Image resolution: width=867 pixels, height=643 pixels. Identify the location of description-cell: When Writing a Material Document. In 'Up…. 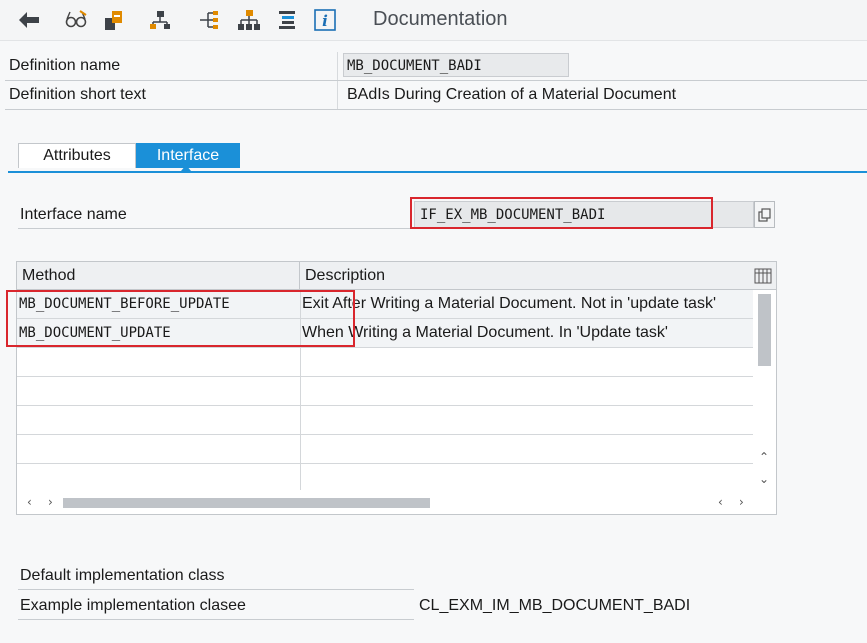
(526, 333).